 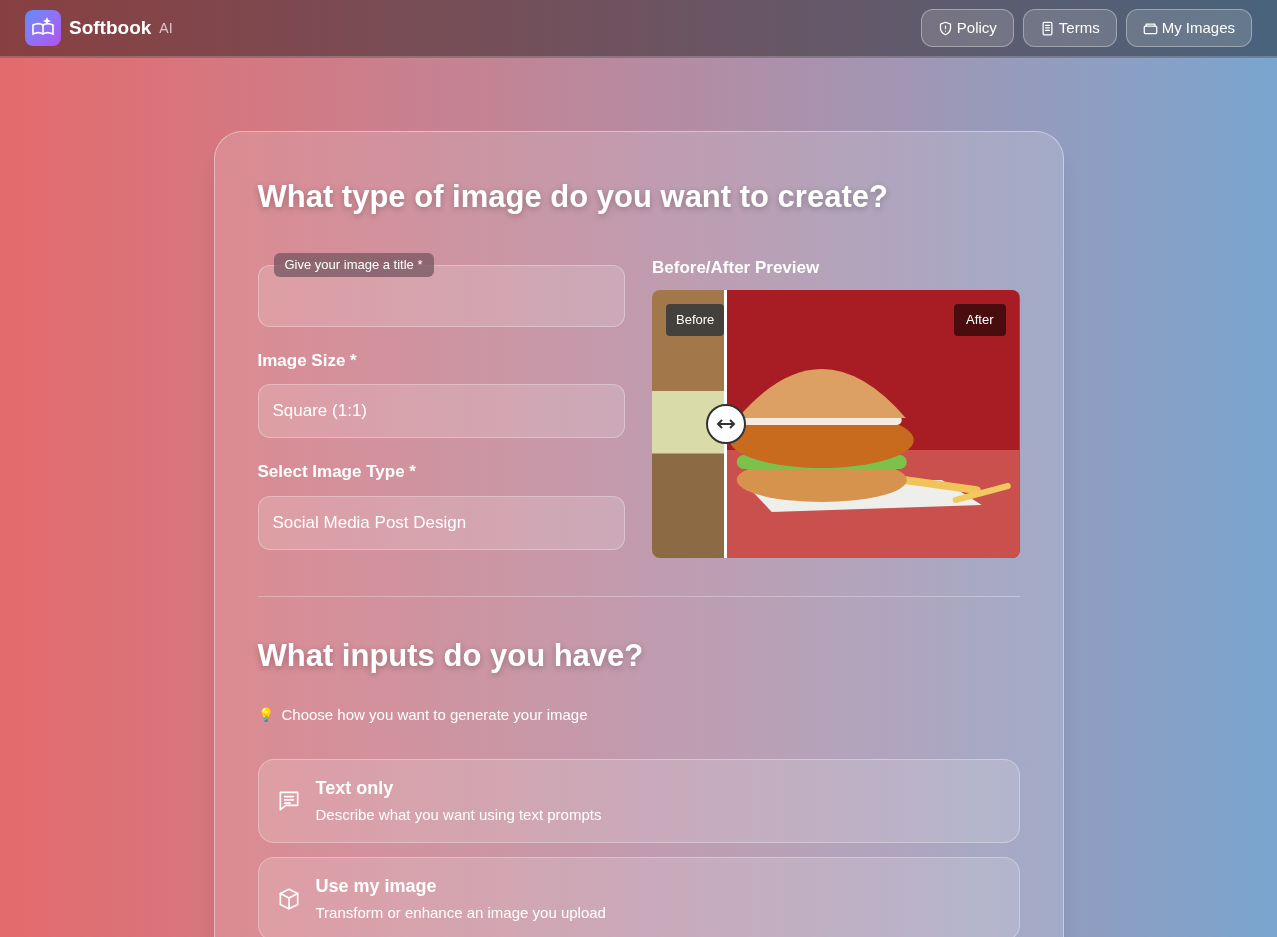 What do you see at coordinates (451, 656) in the screenshot?
I see `section-heading: What inputs do you have?` at bounding box center [451, 656].